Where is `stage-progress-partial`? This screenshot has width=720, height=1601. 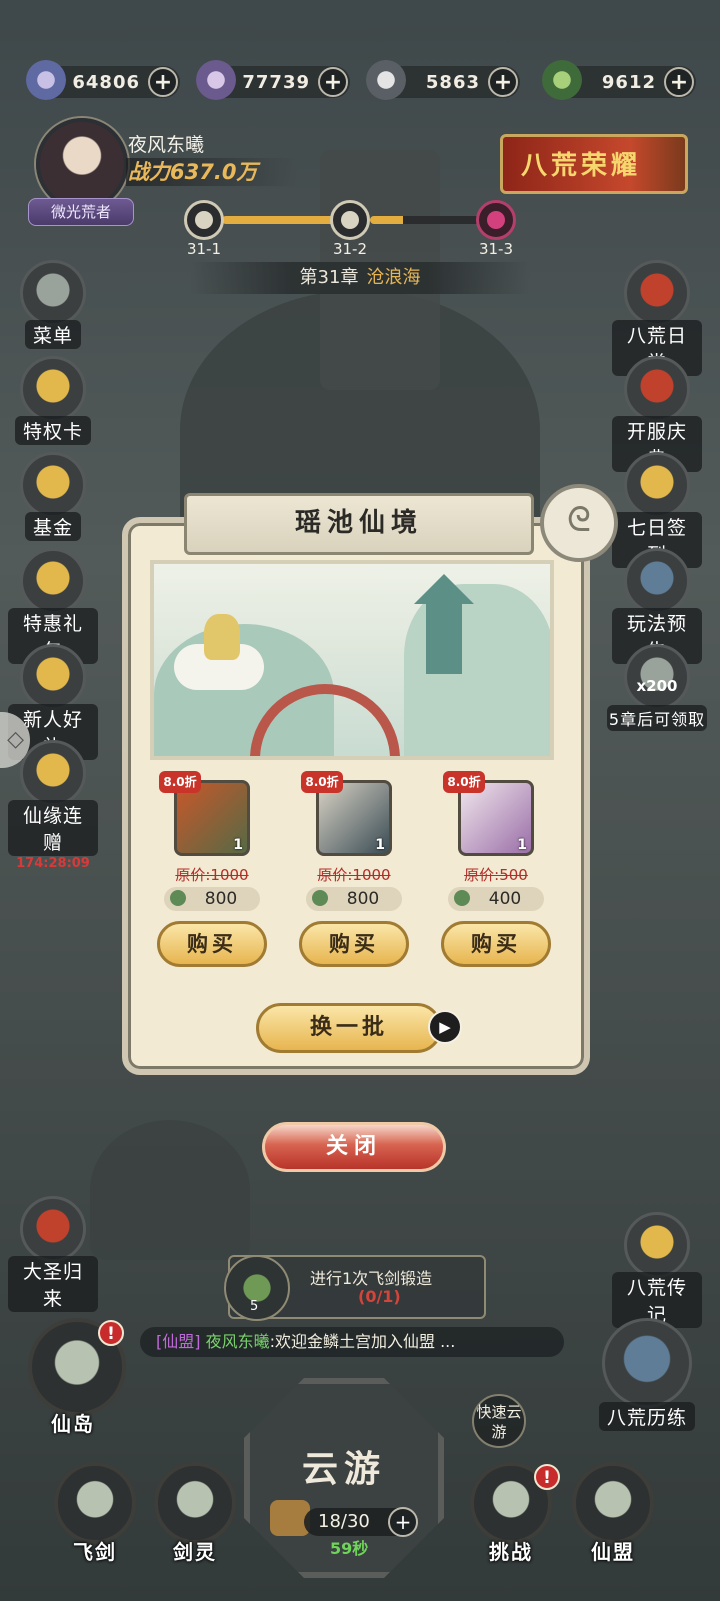 stage-progress-partial is located at coordinates (425, 220).